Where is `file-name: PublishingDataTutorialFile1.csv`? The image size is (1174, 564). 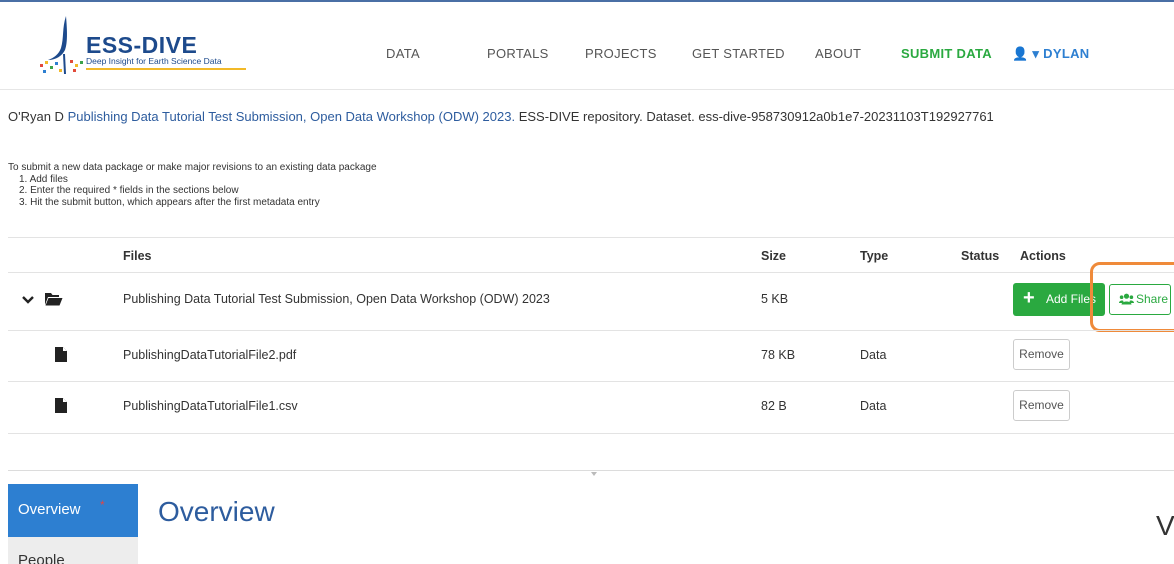 file-name: PublishingDataTutorialFile1.csv is located at coordinates (210, 406).